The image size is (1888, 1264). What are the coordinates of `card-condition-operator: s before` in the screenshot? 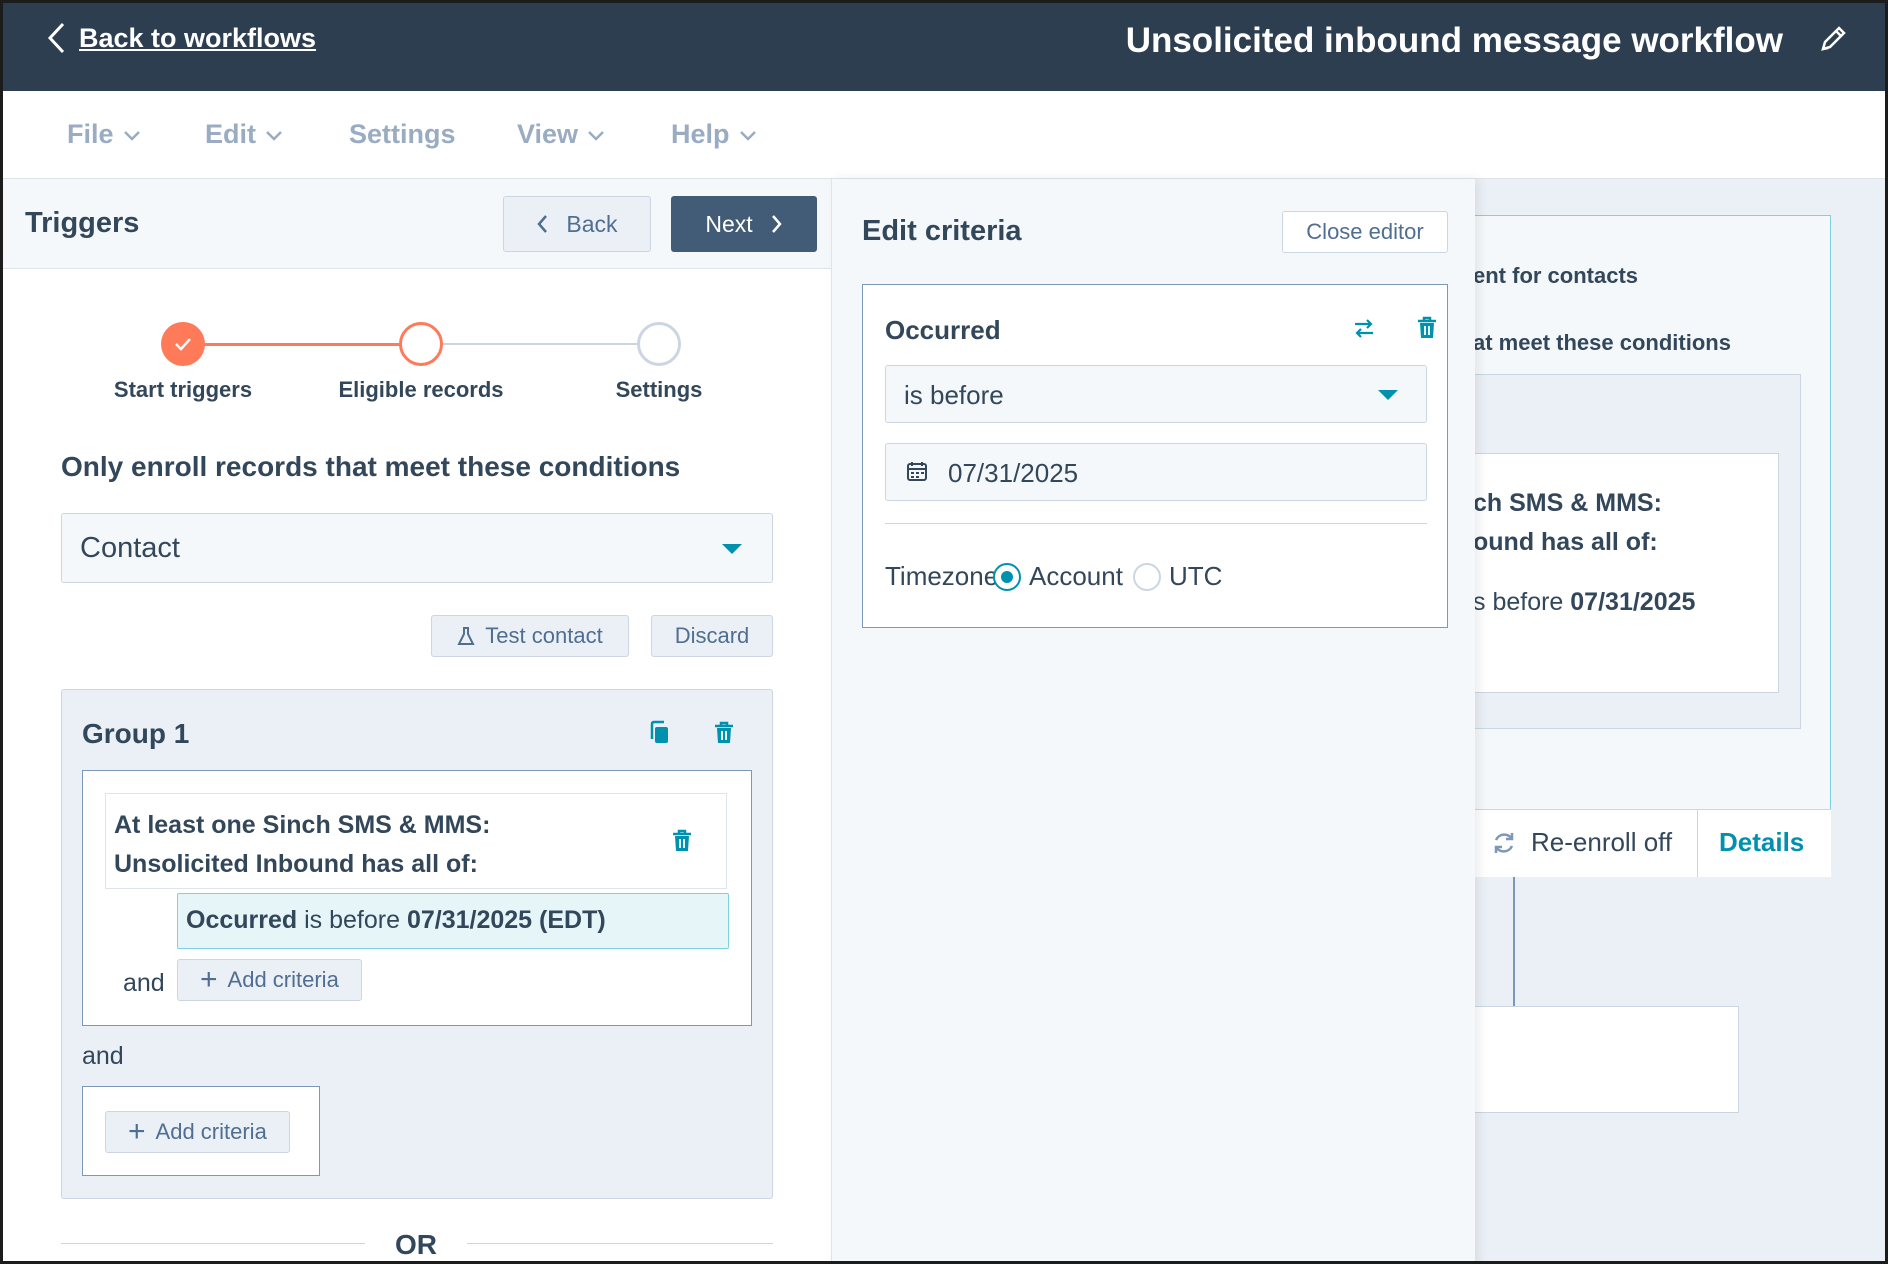 It's located at (1522, 602).